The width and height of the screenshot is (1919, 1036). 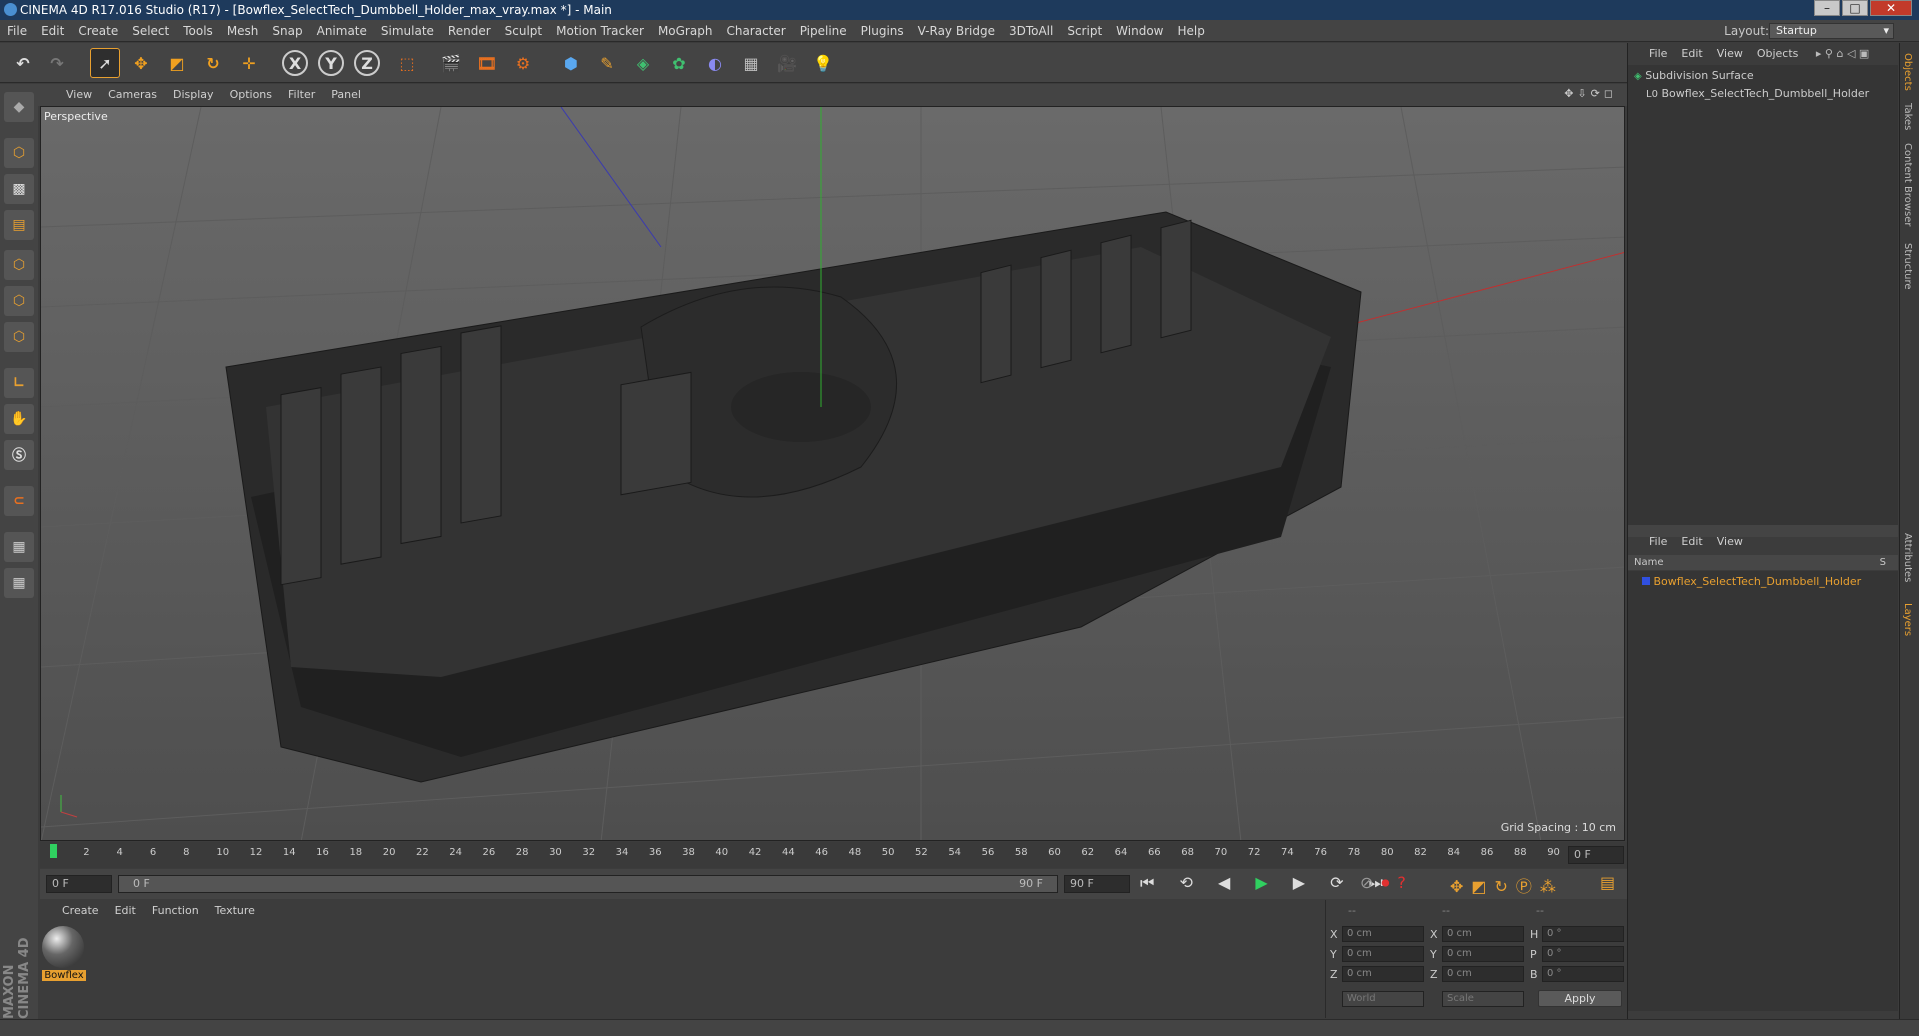 I want to click on live-selection-button: ➚, so click(x=105, y=63).